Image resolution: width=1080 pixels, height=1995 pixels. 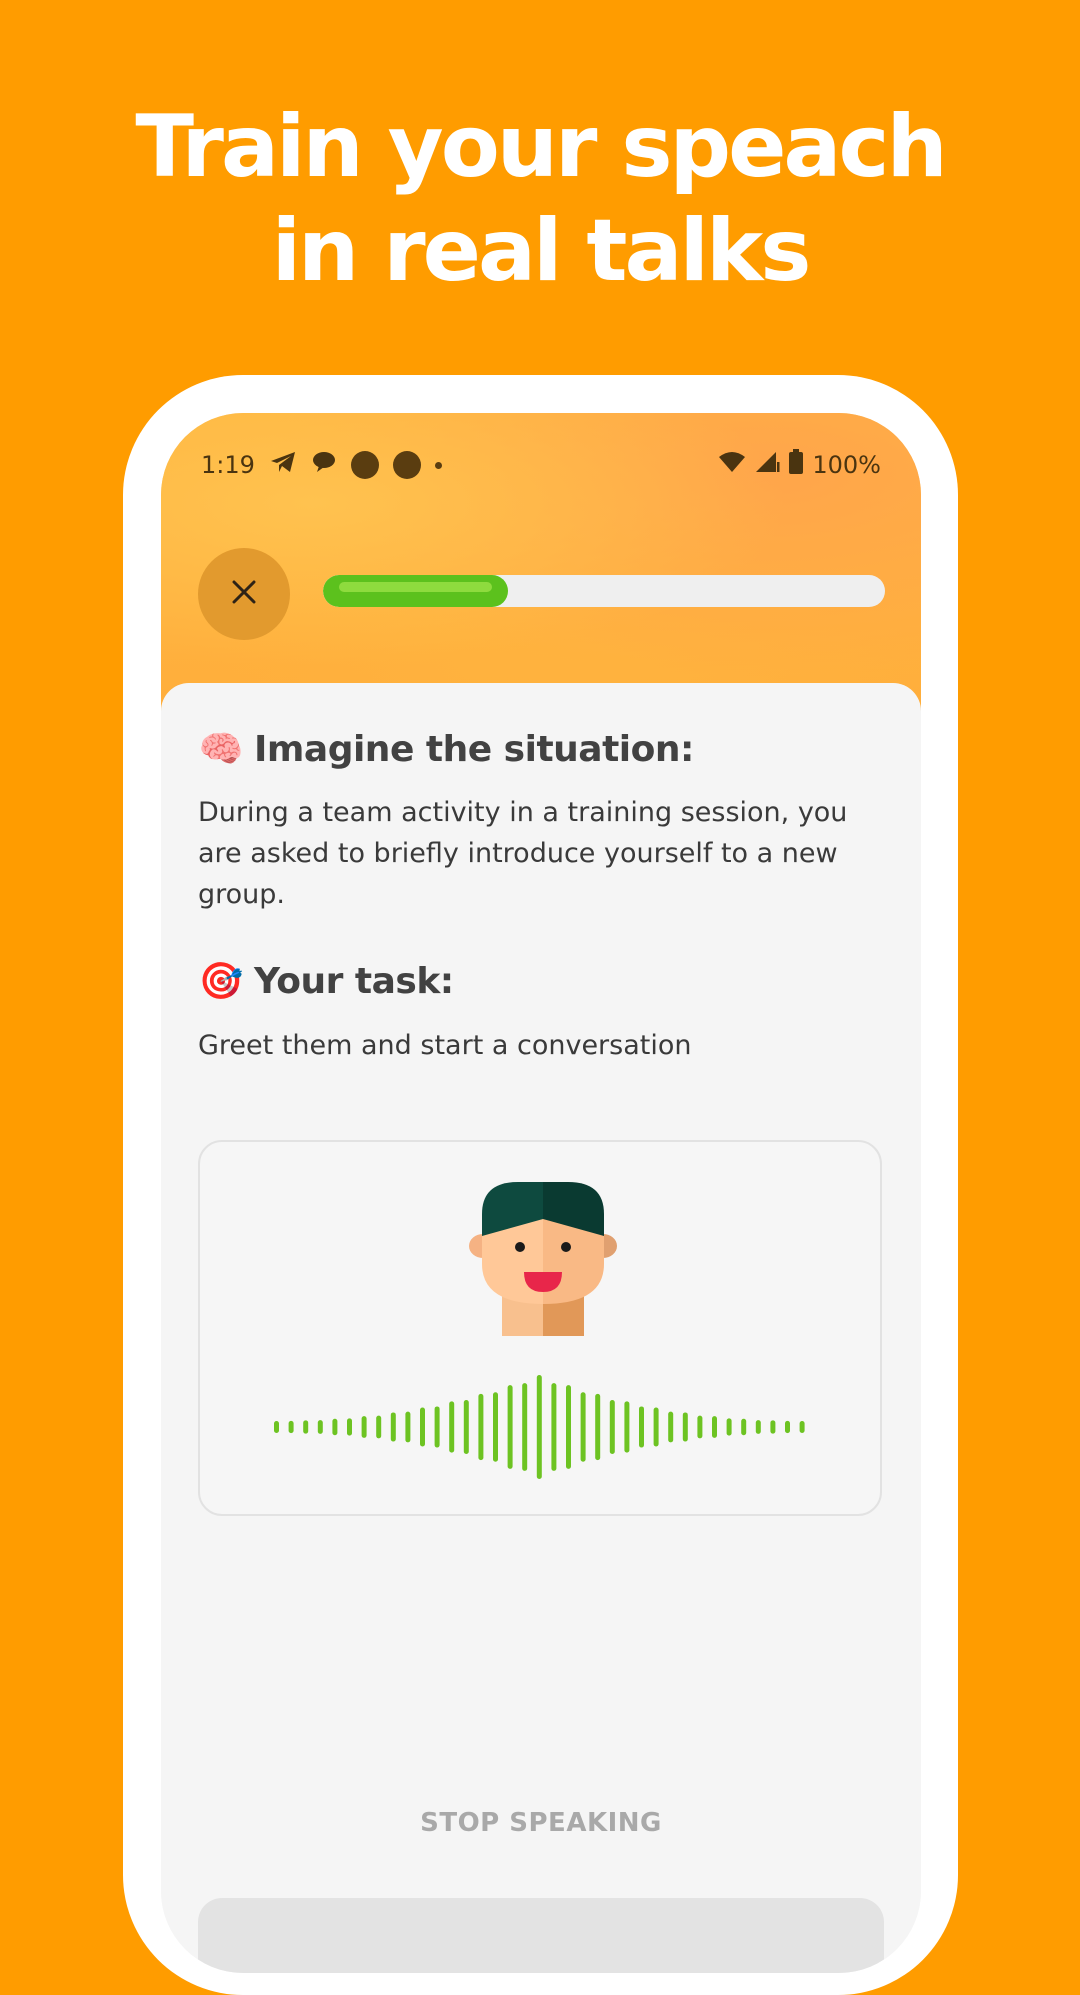 What do you see at coordinates (438, 465) in the screenshot?
I see `more-dot-icon` at bounding box center [438, 465].